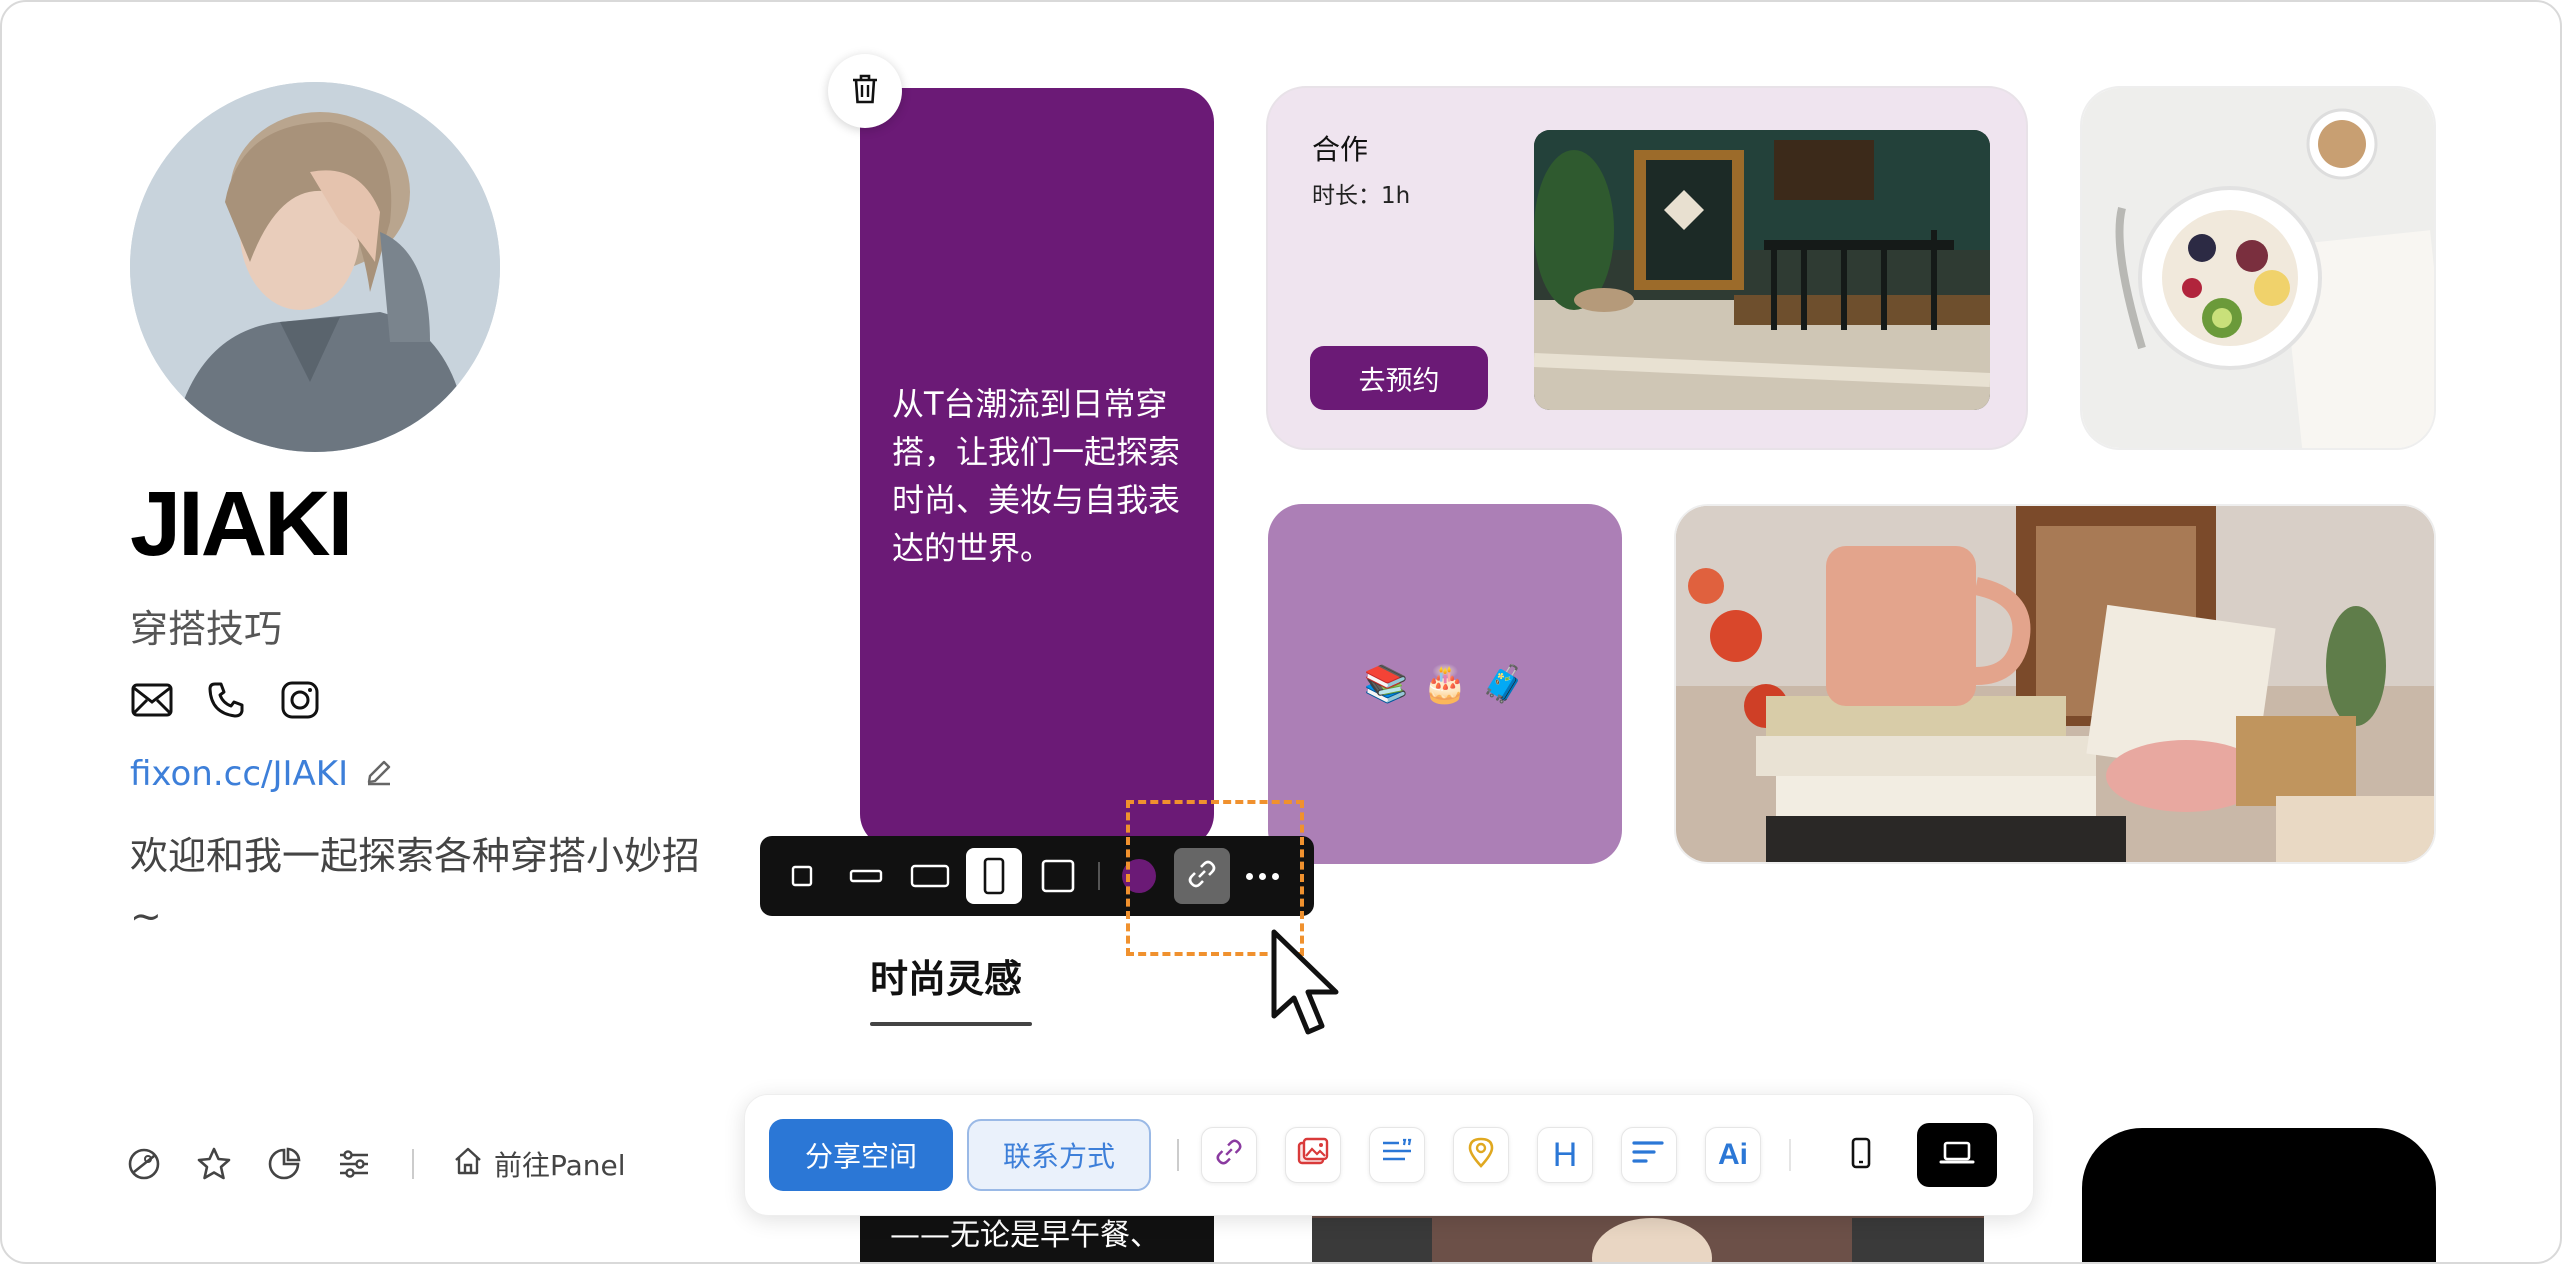 The height and width of the screenshot is (1264, 2562). I want to click on booking-card-title: 合作, so click(1340, 149).